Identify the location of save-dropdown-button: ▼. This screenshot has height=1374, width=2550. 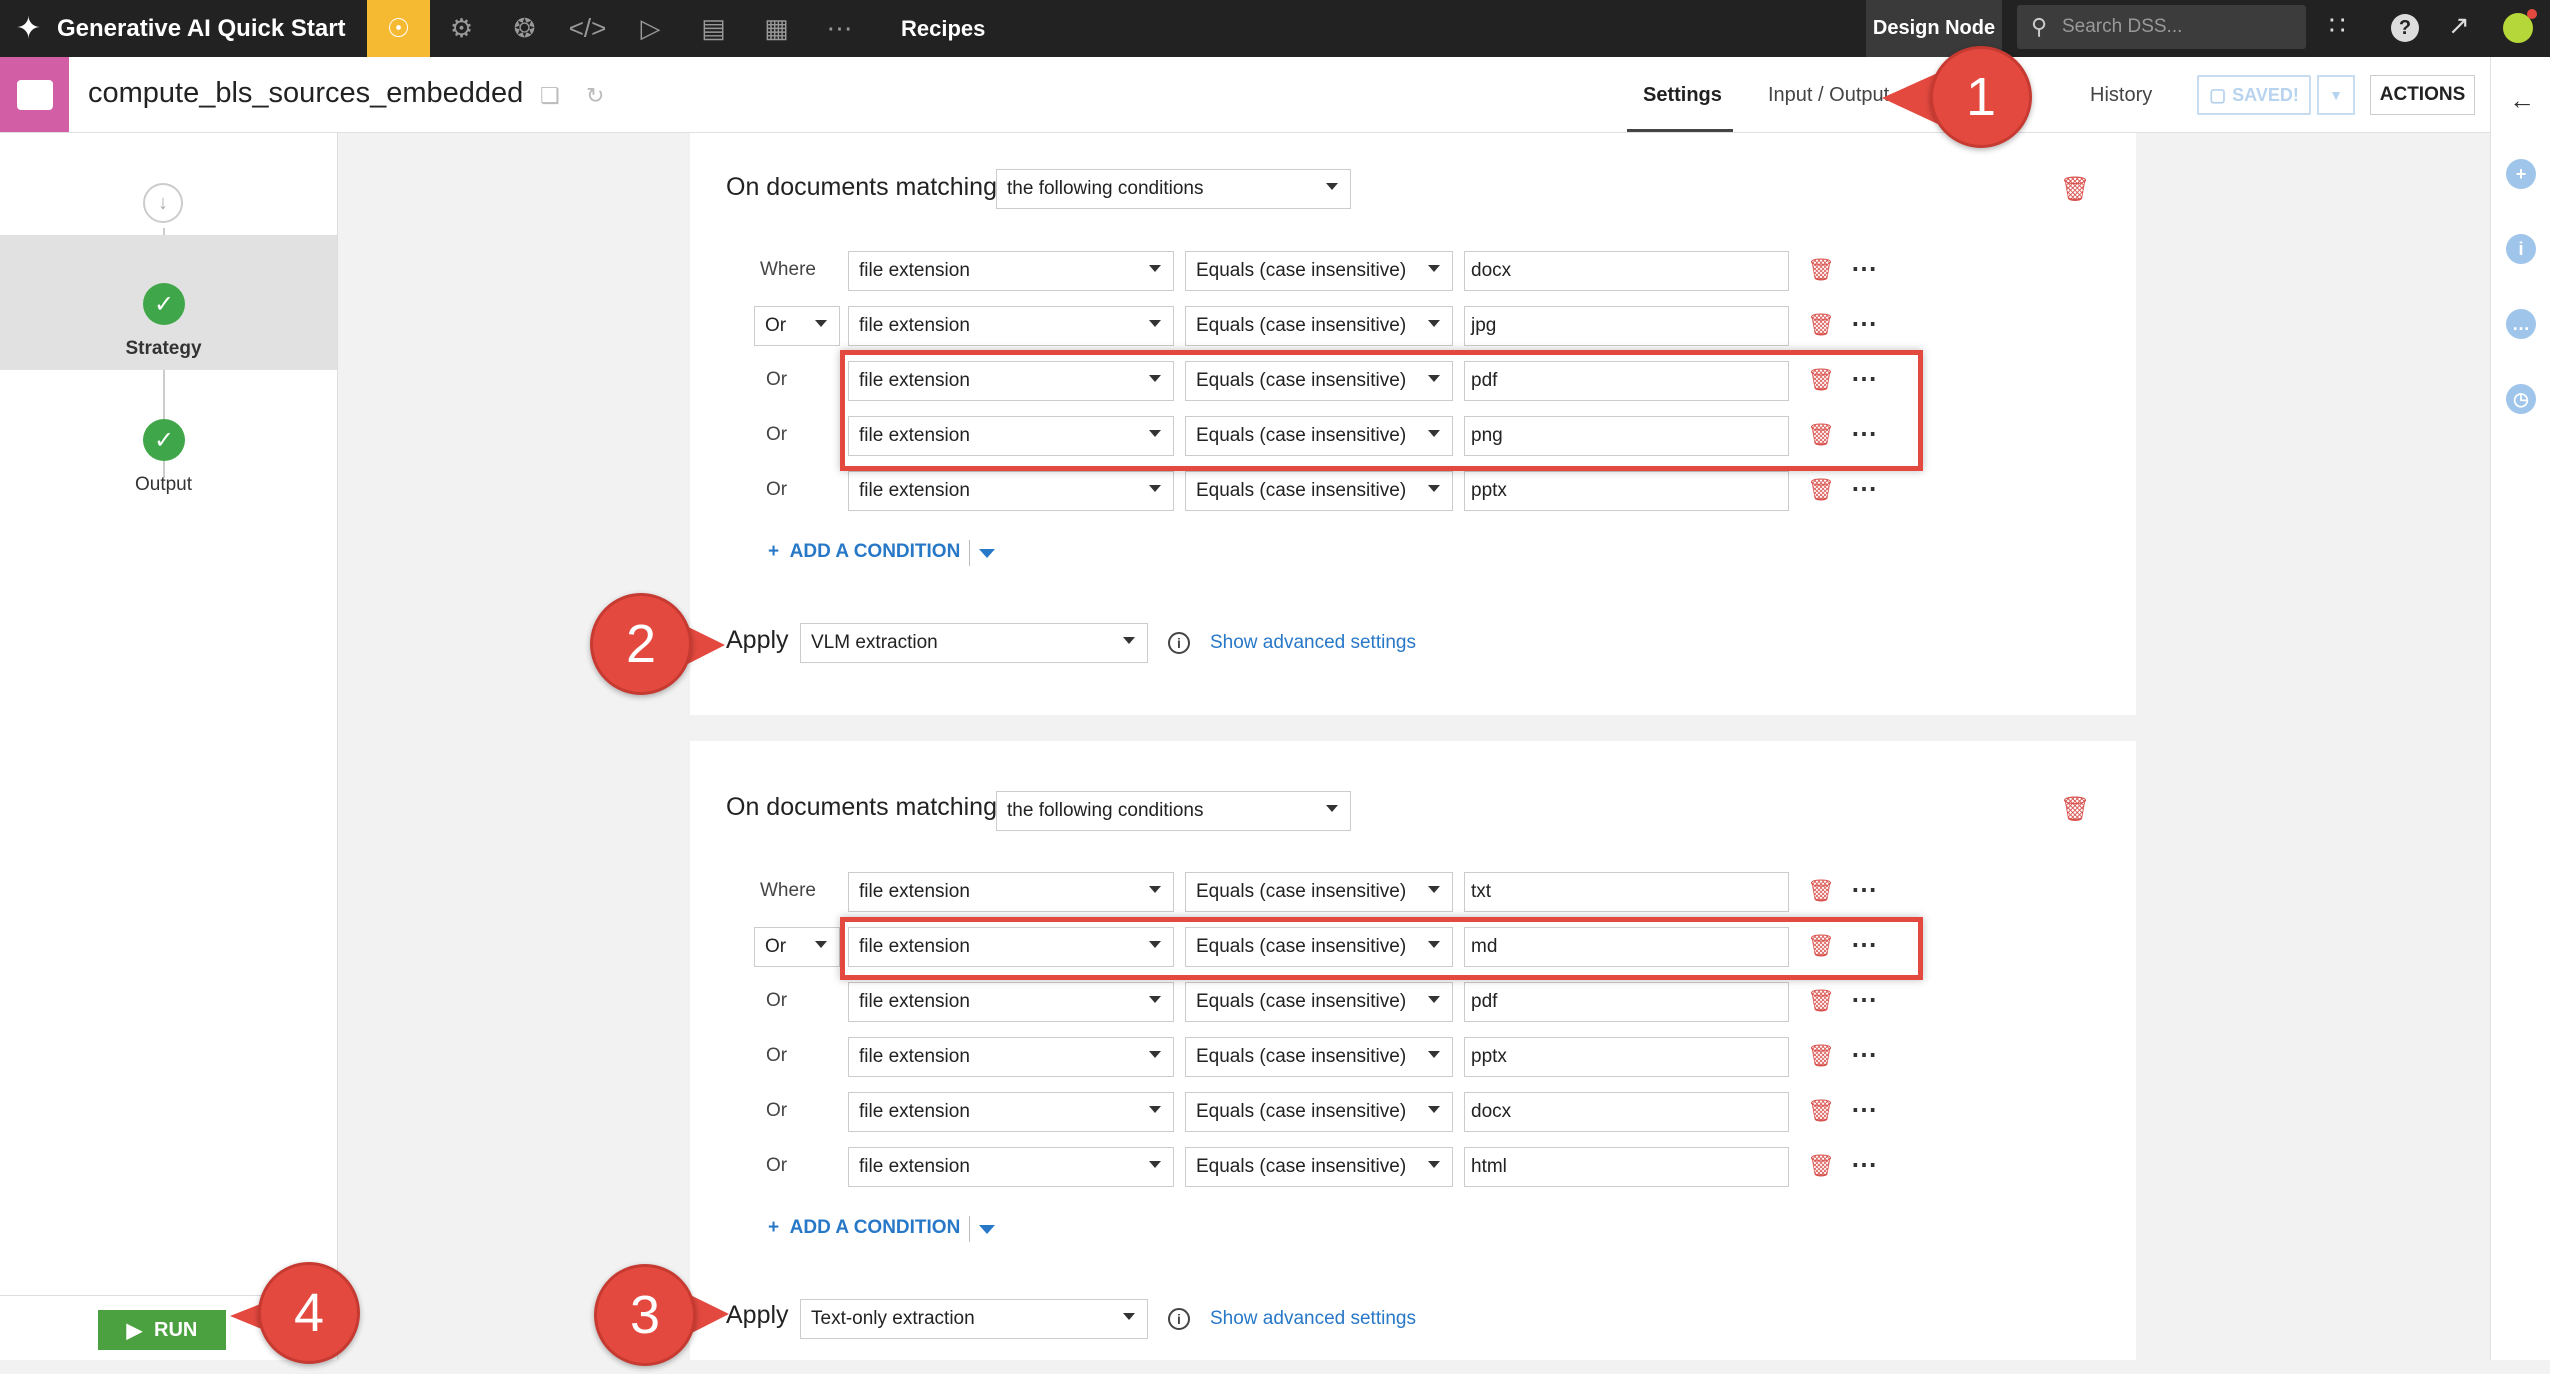
(2336, 95).